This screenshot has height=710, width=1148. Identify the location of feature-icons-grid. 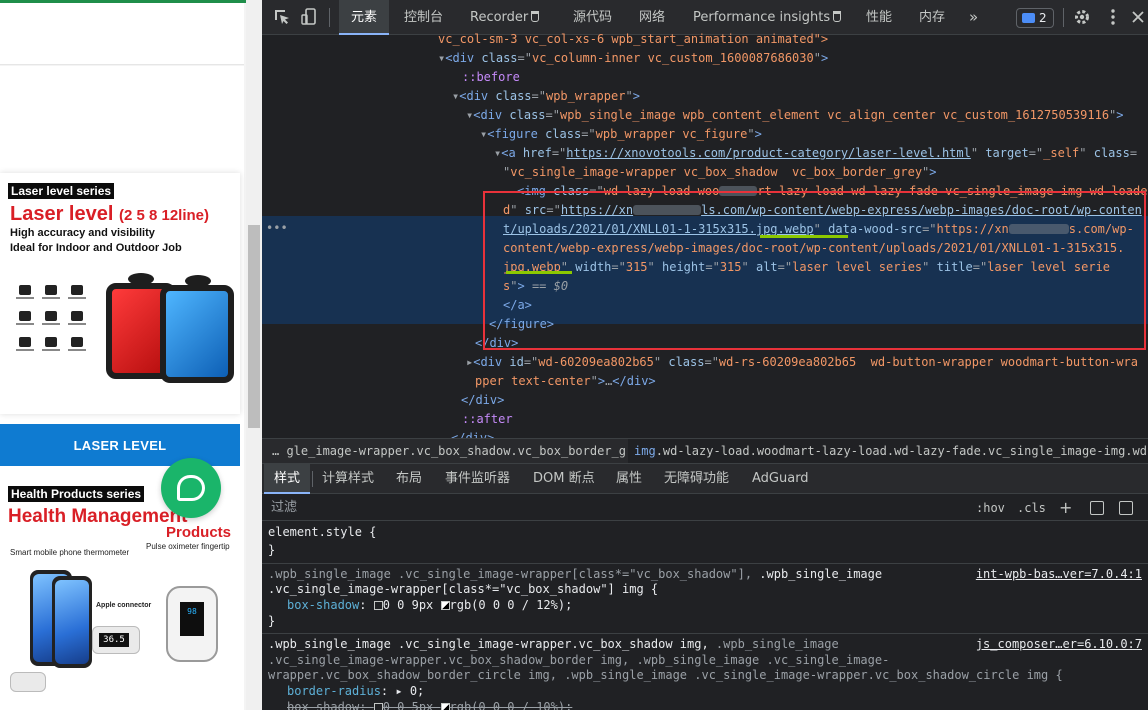
(53, 335).